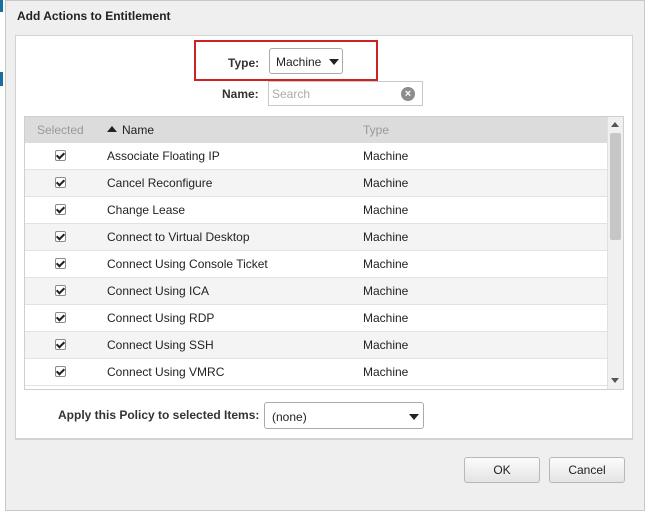 The height and width of the screenshot is (512, 646). Describe the element at coordinates (160, 183) in the screenshot. I see `row-name: Cancel Reconfigure` at that location.